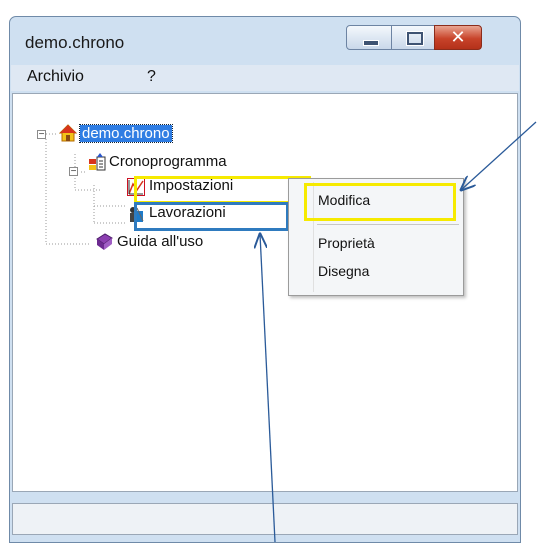 The height and width of the screenshot is (545, 539). I want to click on arrow-to-modifica, so click(499, 155).